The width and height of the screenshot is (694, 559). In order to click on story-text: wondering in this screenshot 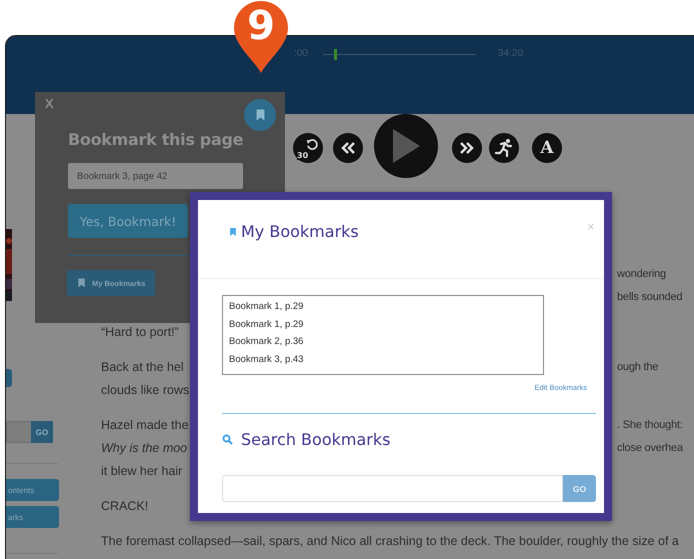, I will do `click(641, 274)`.